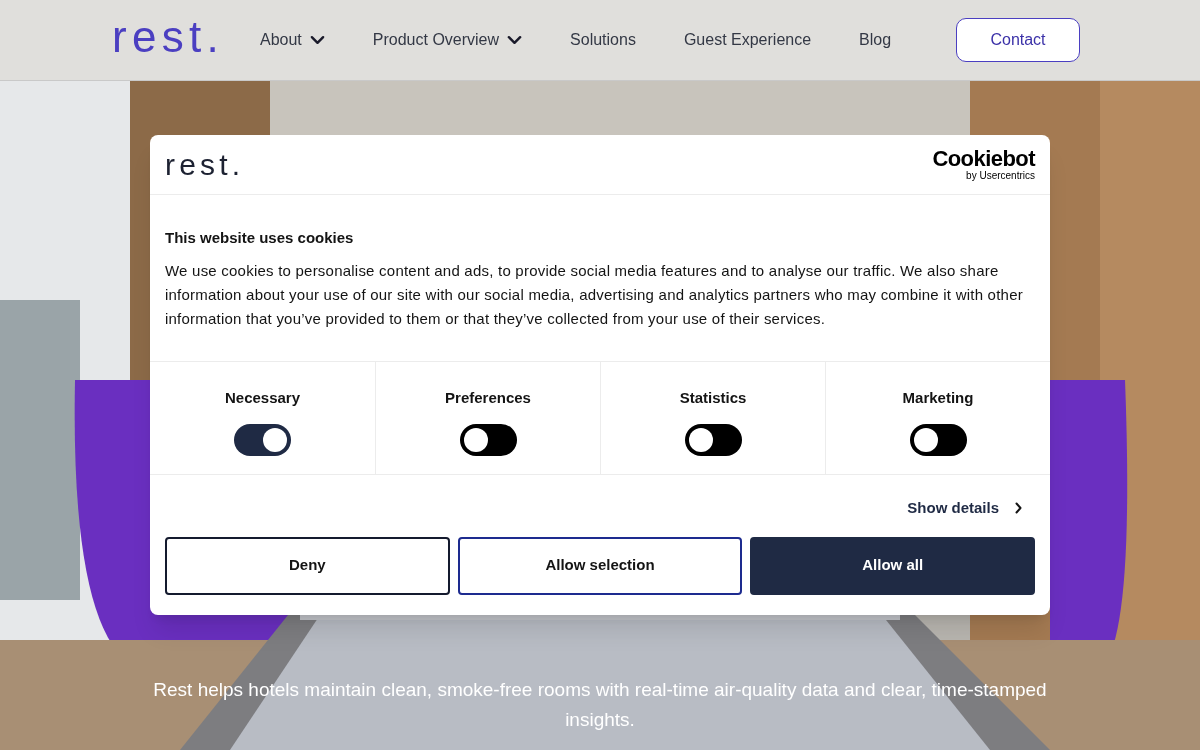 This screenshot has height=750, width=1200. I want to click on consent-button: Allow all, so click(892, 565).